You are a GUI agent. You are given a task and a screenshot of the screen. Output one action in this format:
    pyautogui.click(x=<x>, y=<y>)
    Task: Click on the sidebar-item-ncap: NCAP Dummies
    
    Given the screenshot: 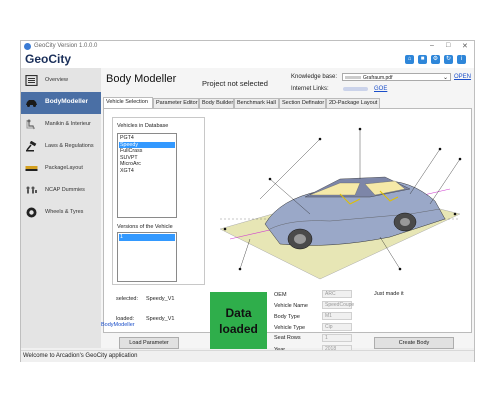 What is the action you would take?
    pyautogui.click(x=61, y=191)
    